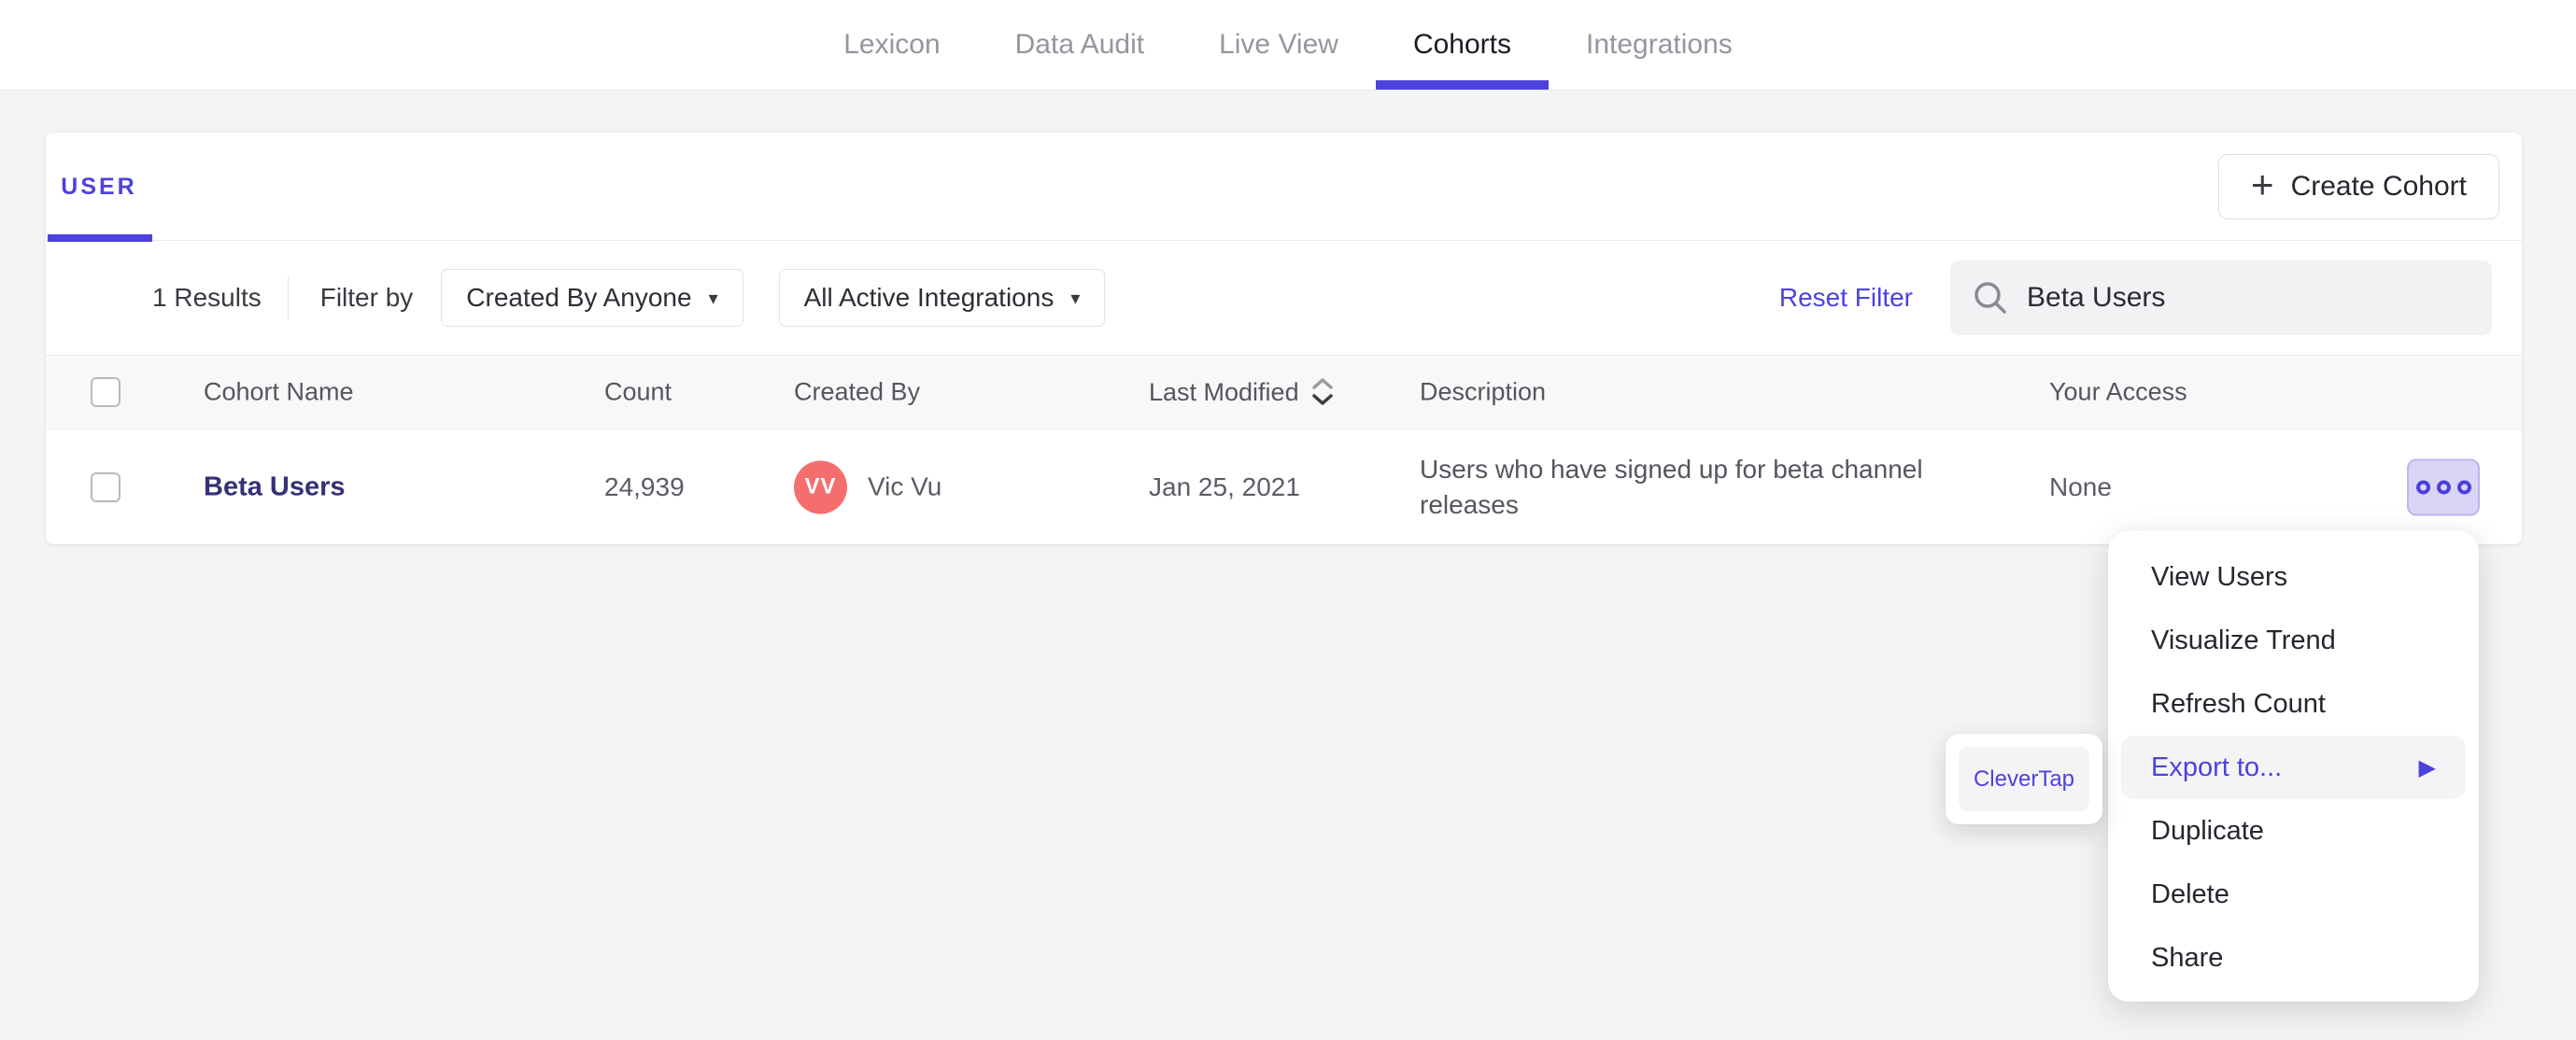  Describe the element at coordinates (2118, 391) in the screenshot. I see `header-your-access: Your Access` at that location.